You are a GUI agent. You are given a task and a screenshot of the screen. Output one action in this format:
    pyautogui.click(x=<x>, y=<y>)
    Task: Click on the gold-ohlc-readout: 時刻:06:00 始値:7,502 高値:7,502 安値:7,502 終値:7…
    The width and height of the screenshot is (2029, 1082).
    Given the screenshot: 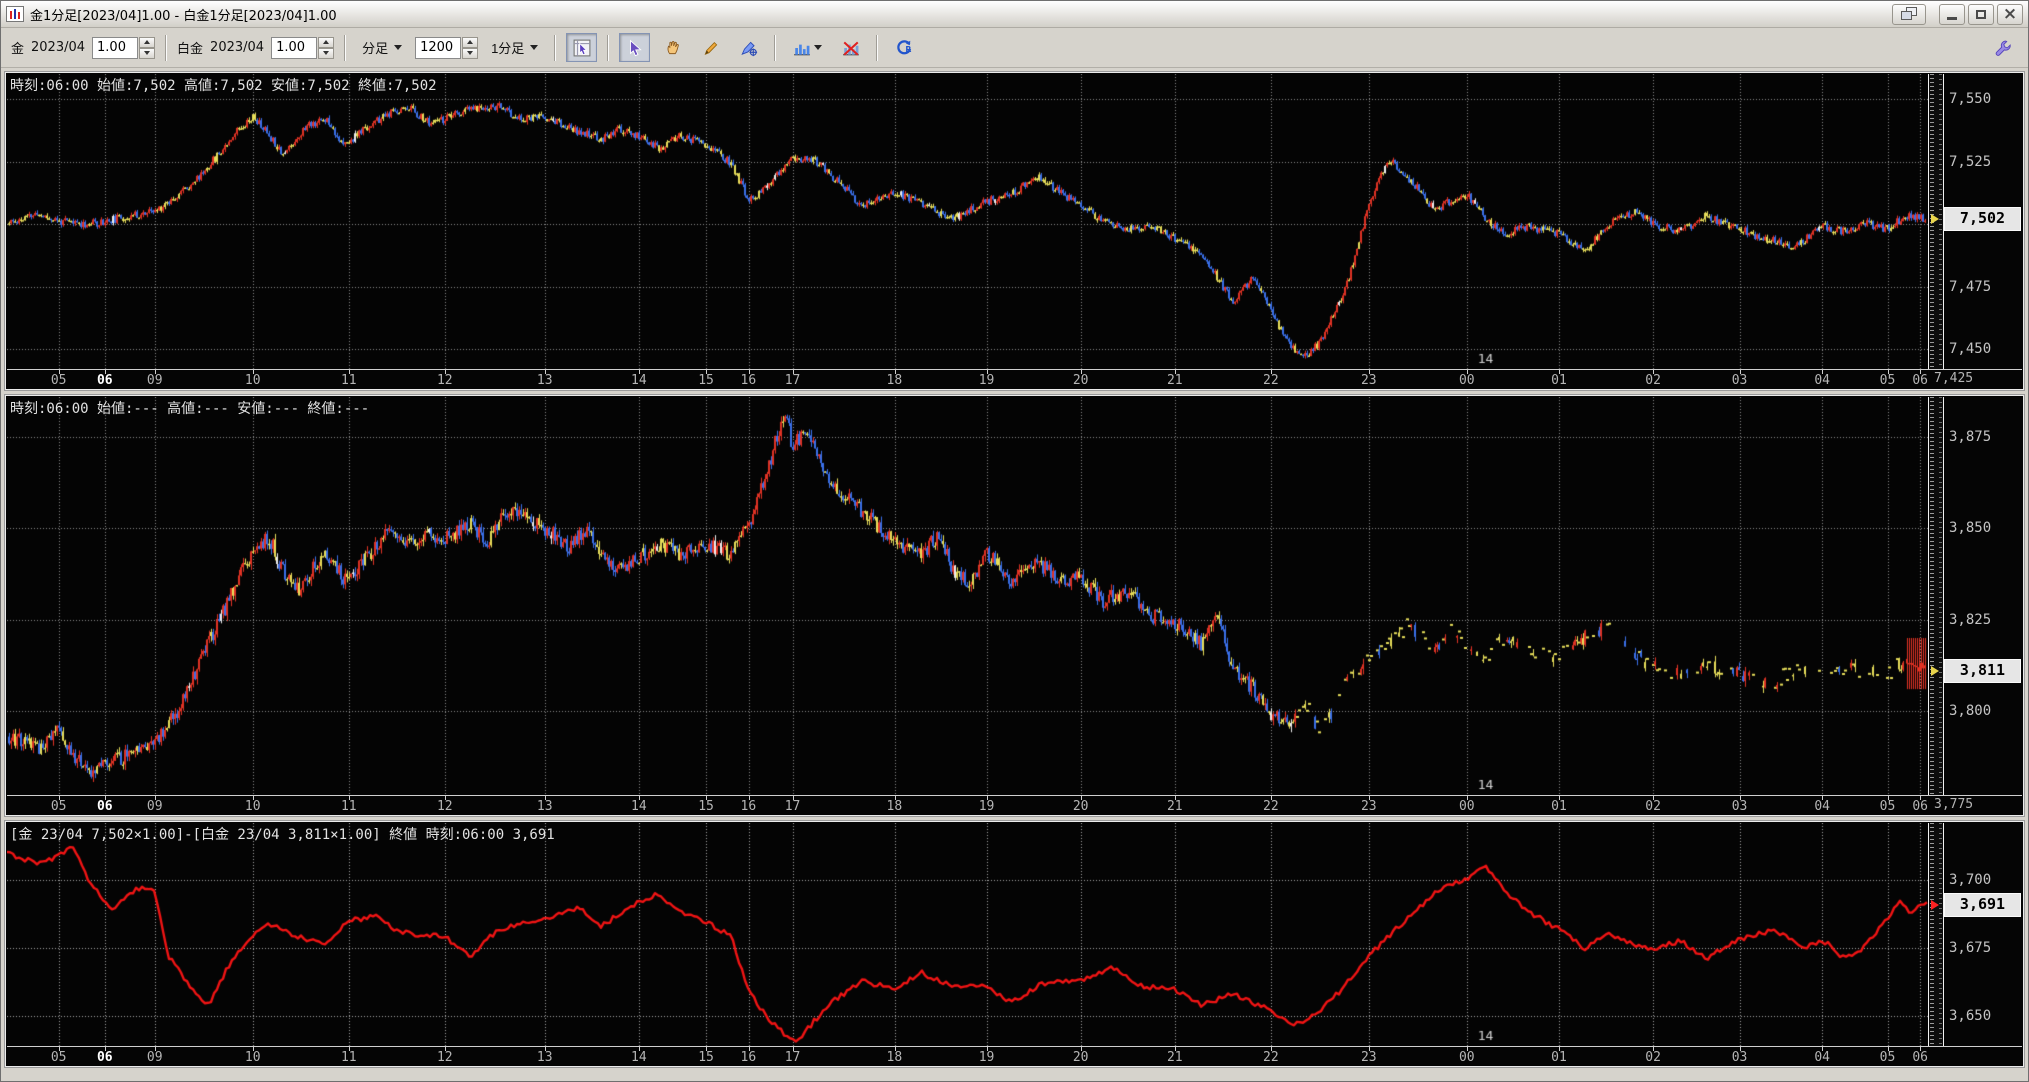 What is the action you would take?
    pyautogui.click(x=223, y=86)
    